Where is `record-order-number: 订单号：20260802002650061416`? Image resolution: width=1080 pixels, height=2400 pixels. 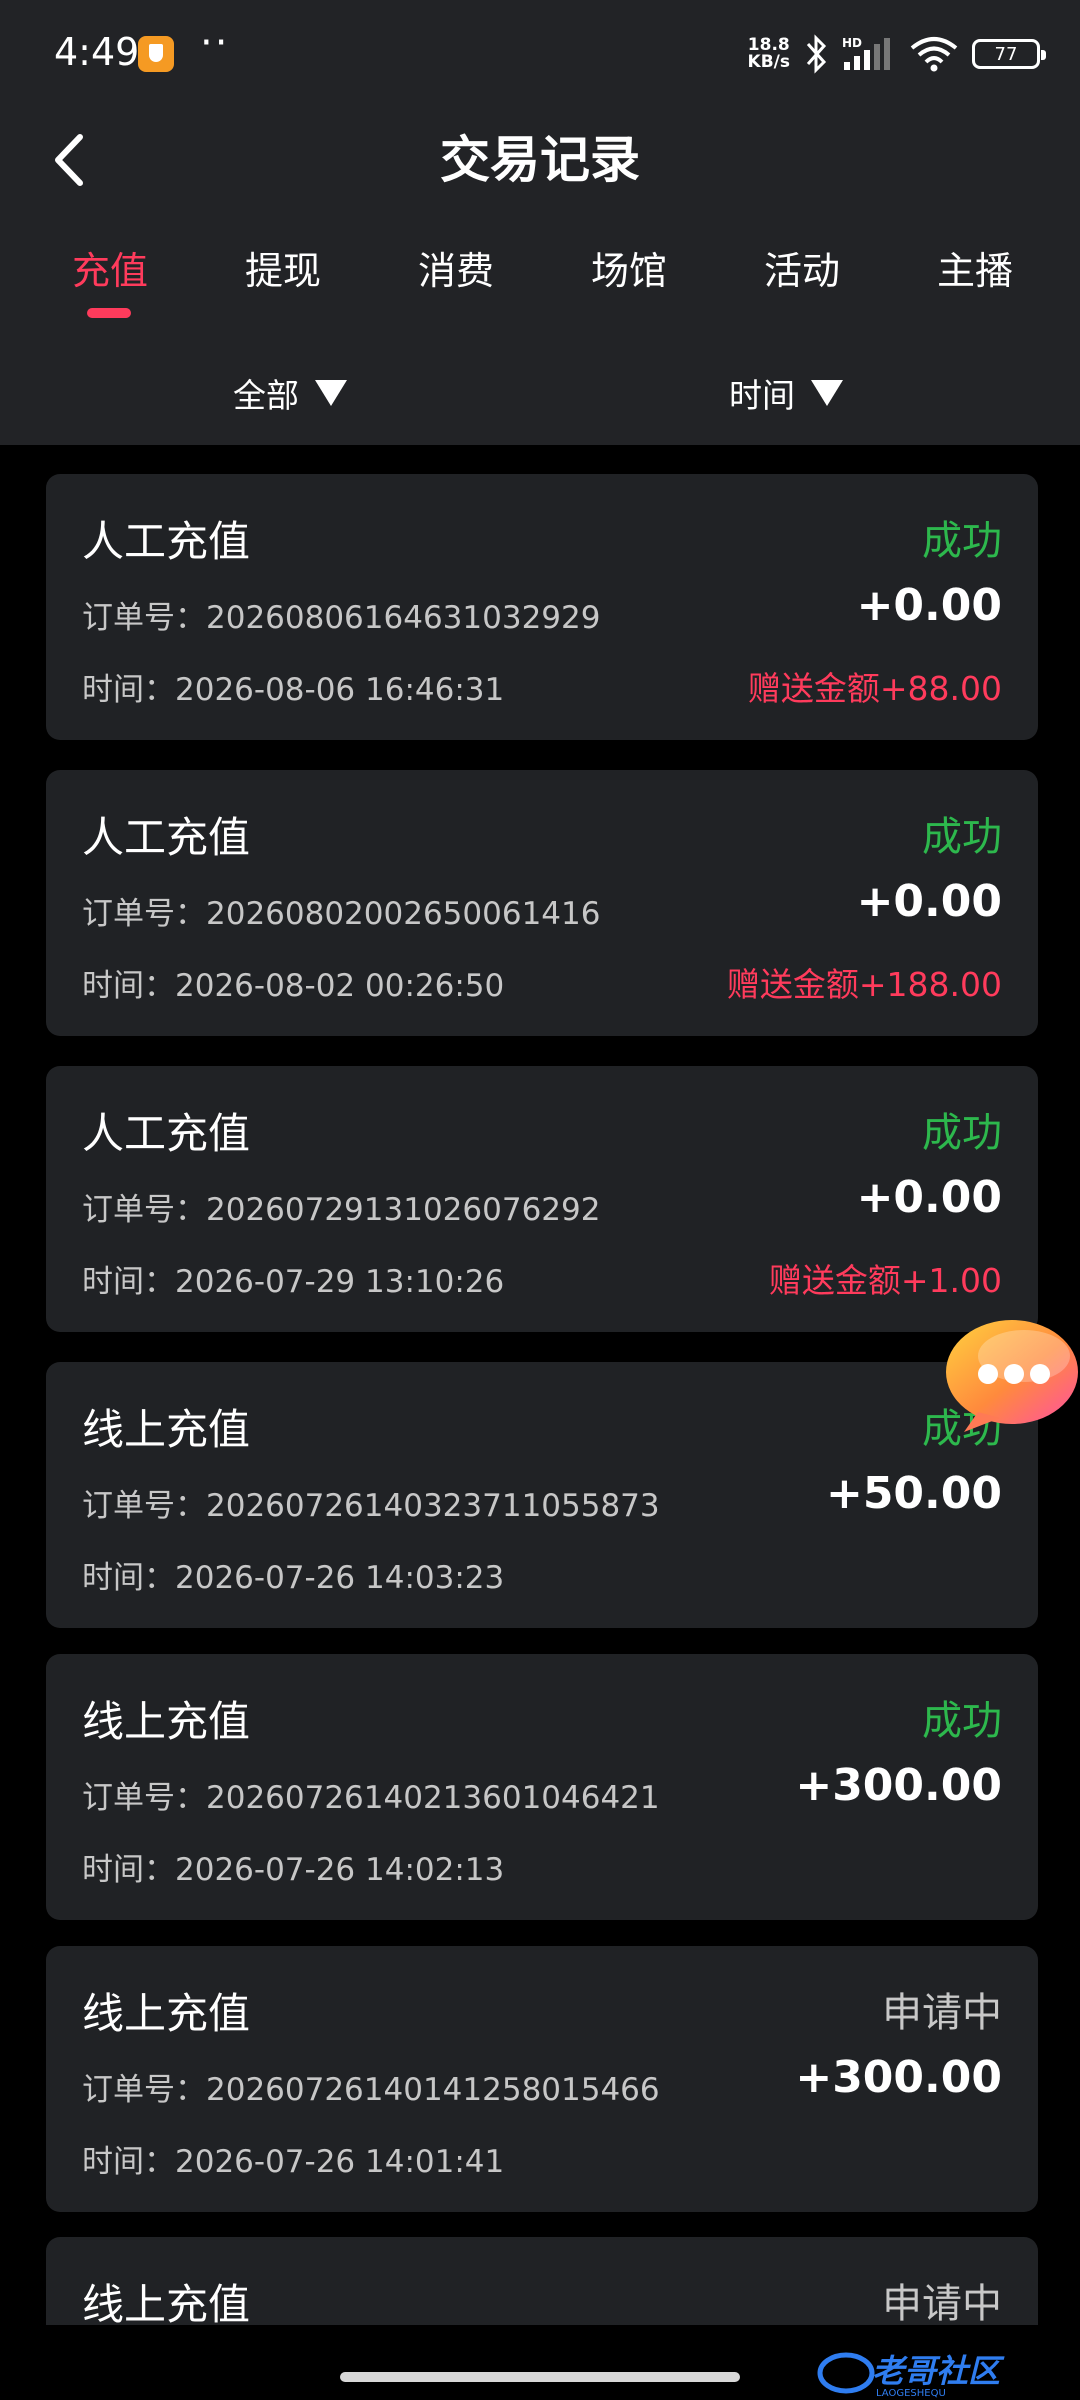 record-order-number: 订单号：20260802002650061416 is located at coordinates (341, 914).